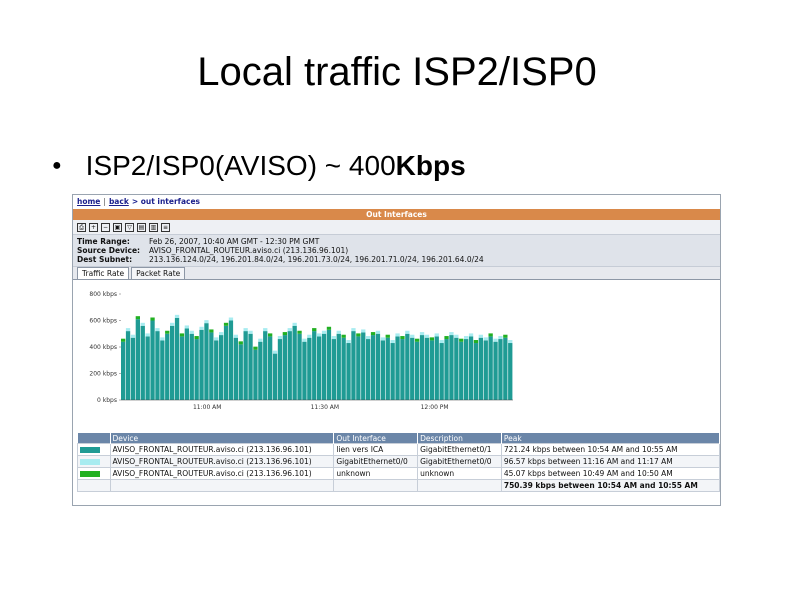 The height and width of the screenshot is (595, 794). I want to click on interface-link: GigabitEthernet0/0, so click(376, 461).